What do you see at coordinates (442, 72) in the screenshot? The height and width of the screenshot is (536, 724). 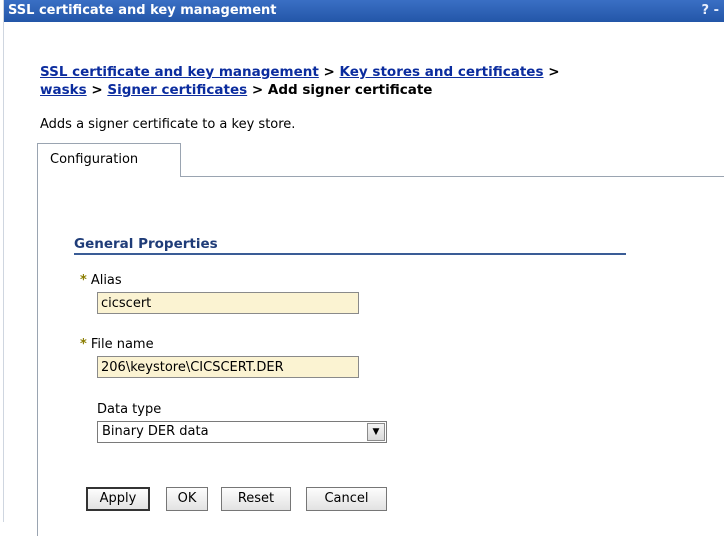 I see `breadcrumb-link-keystores: Key stores and certificates` at bounding box center [442, 72].